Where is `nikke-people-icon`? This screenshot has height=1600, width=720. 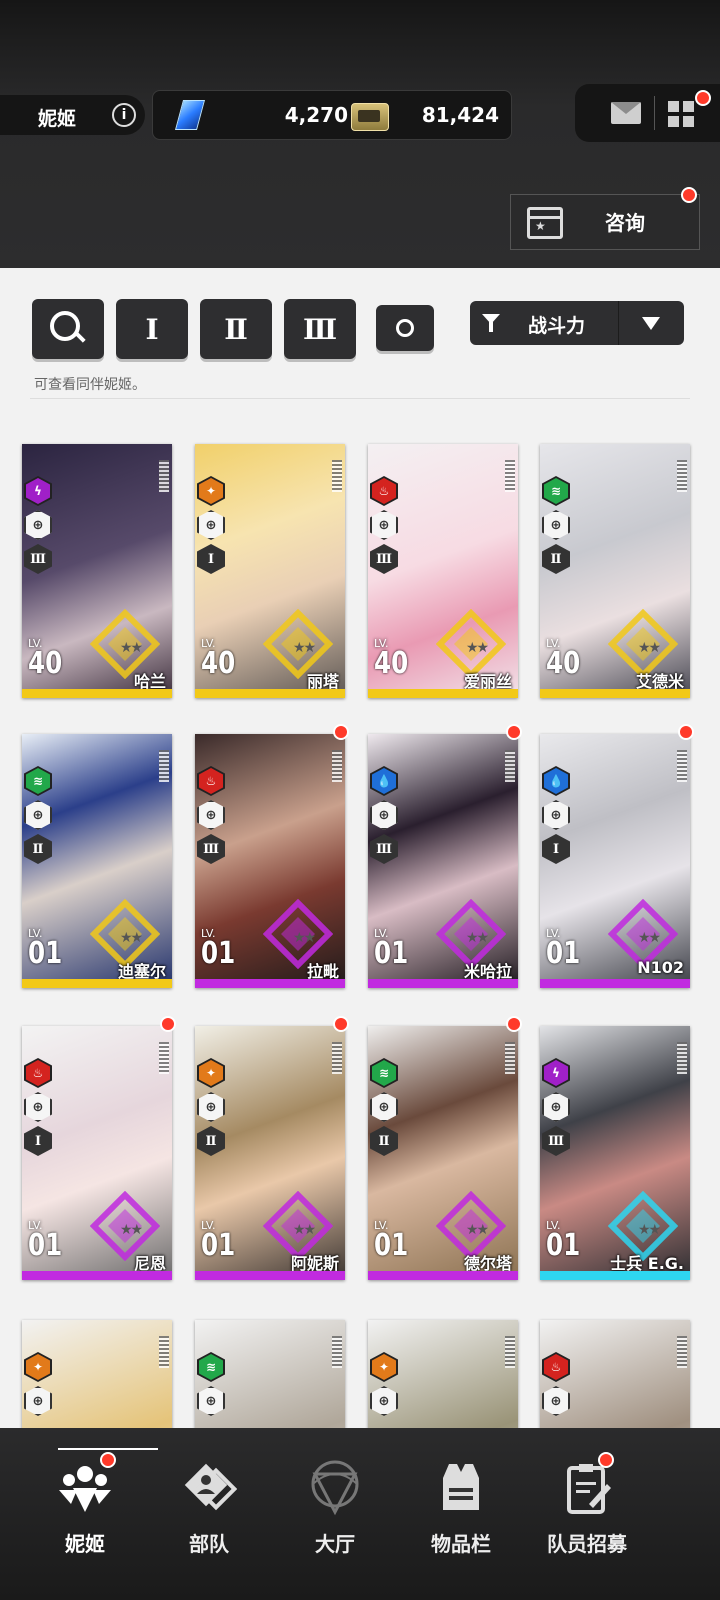 nikke-people-icon is located at coordinates (85, 1488).